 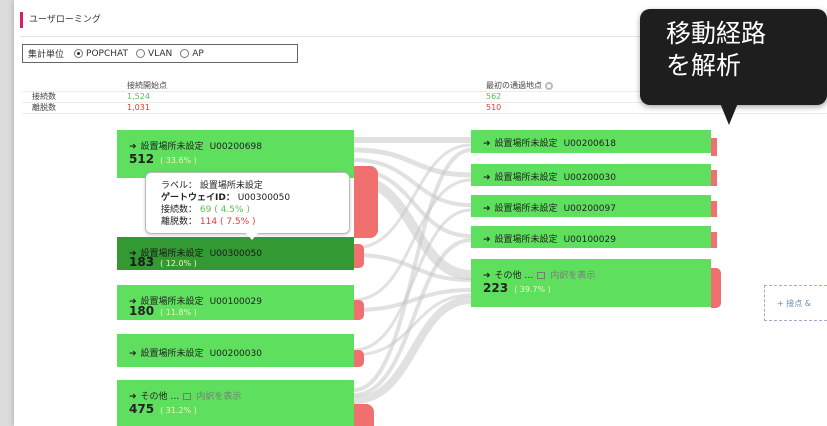 I want to click on left-node-other: ➜ その他 … 内訳を表示 475 ( 31.2% ), so click(x=235, y=403).